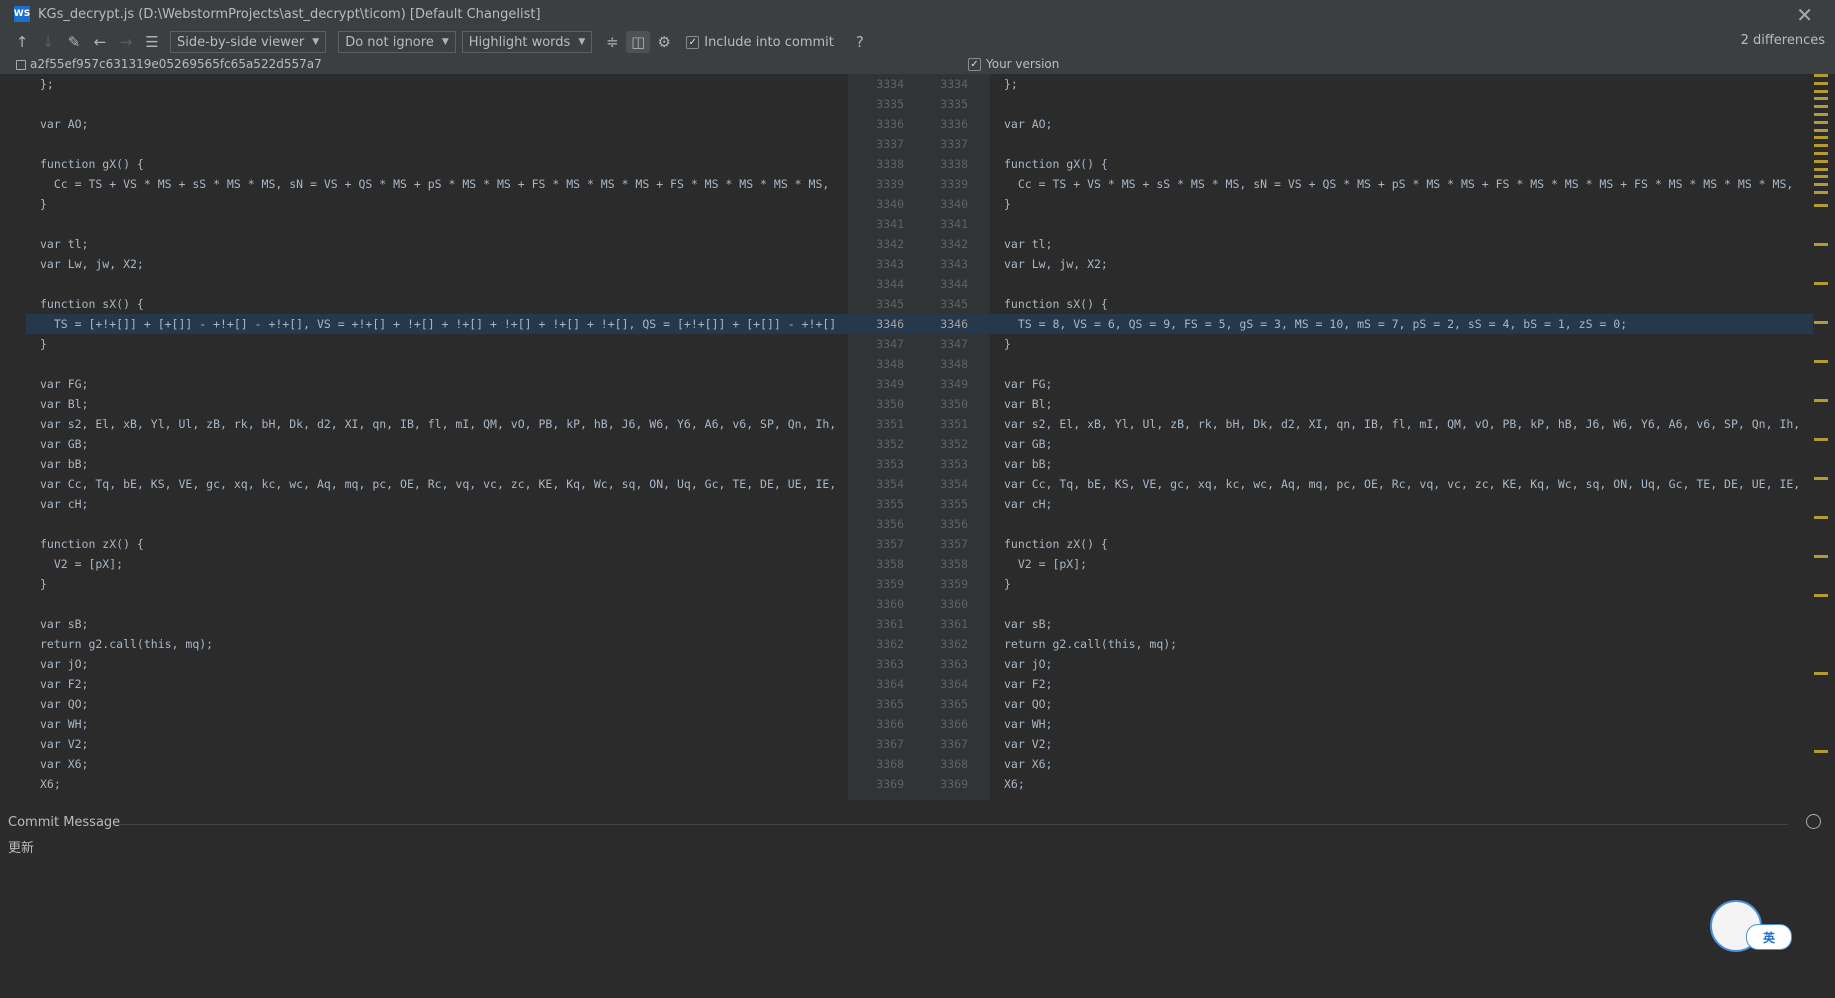  What do you see at coordinates (21, 846) in the screenshot?
I see `commit-message-text: 更新` at bounding box center [21, 846].